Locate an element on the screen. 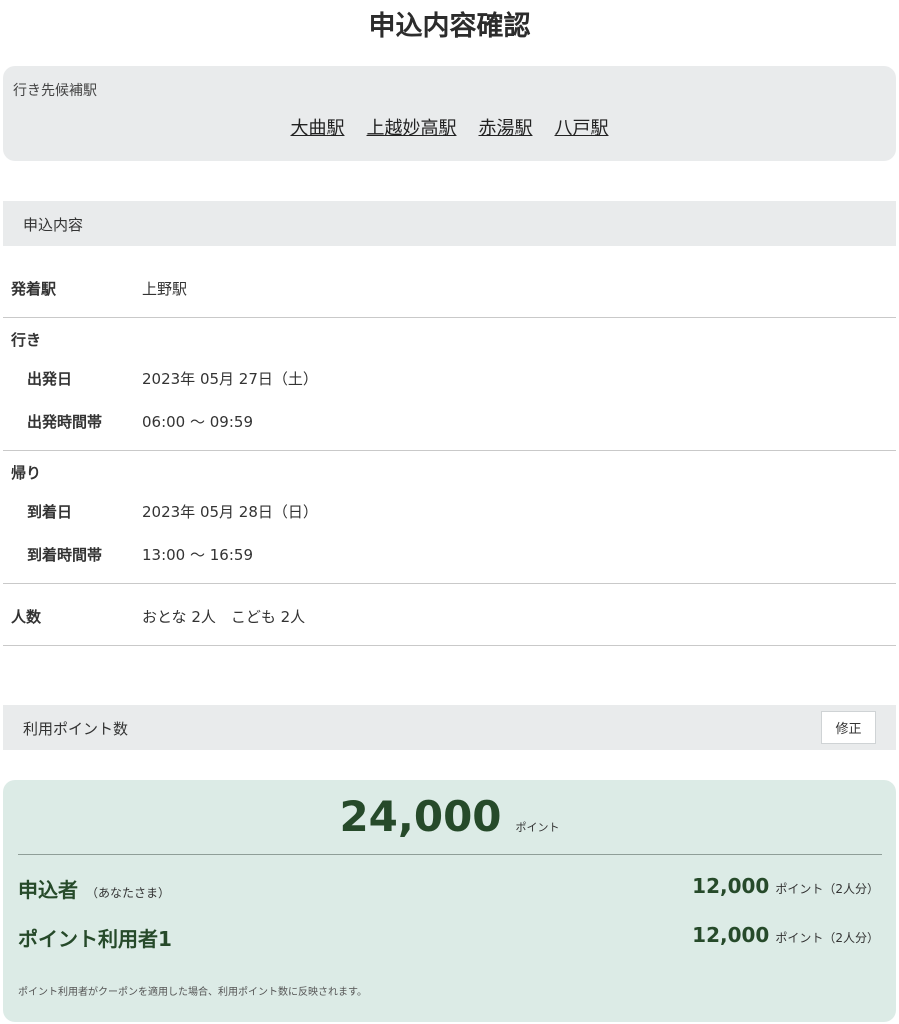 This screenshot has height=1024, width=899. page-title: 申込内容確認 is located at coordinates (449, 26).